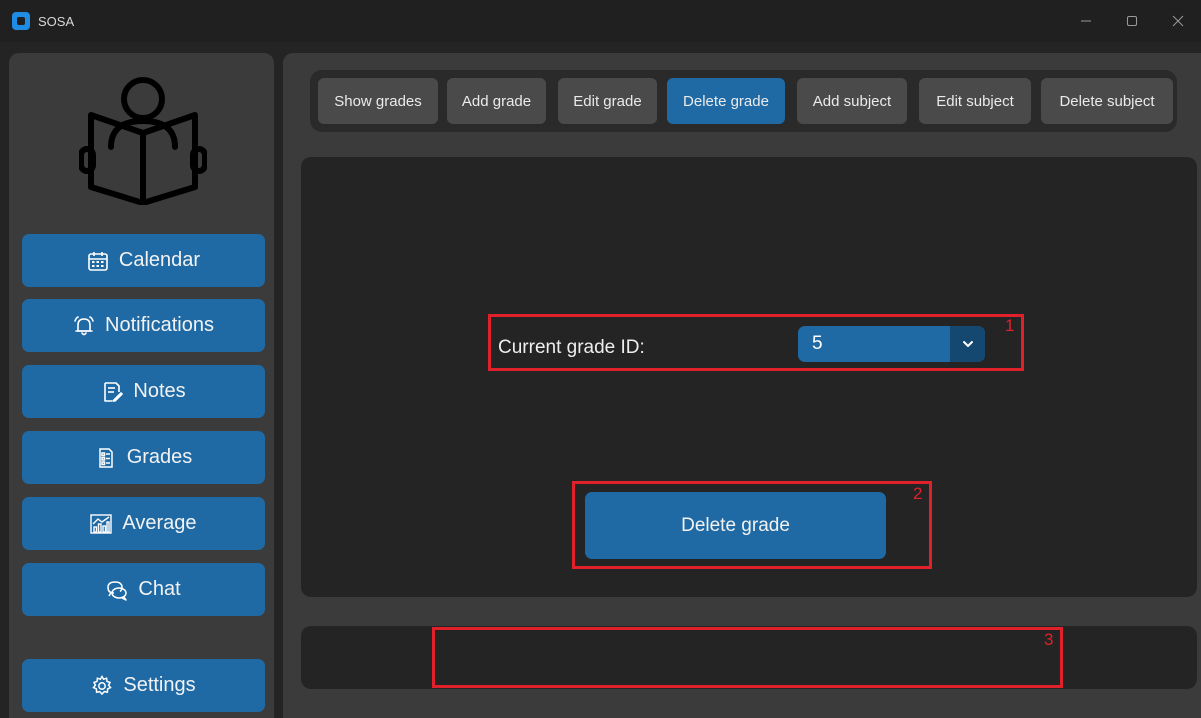 This screenshot has height=718, width=1201. I want to click on tab-edit-grade: Edit grade, so click(607, 101).